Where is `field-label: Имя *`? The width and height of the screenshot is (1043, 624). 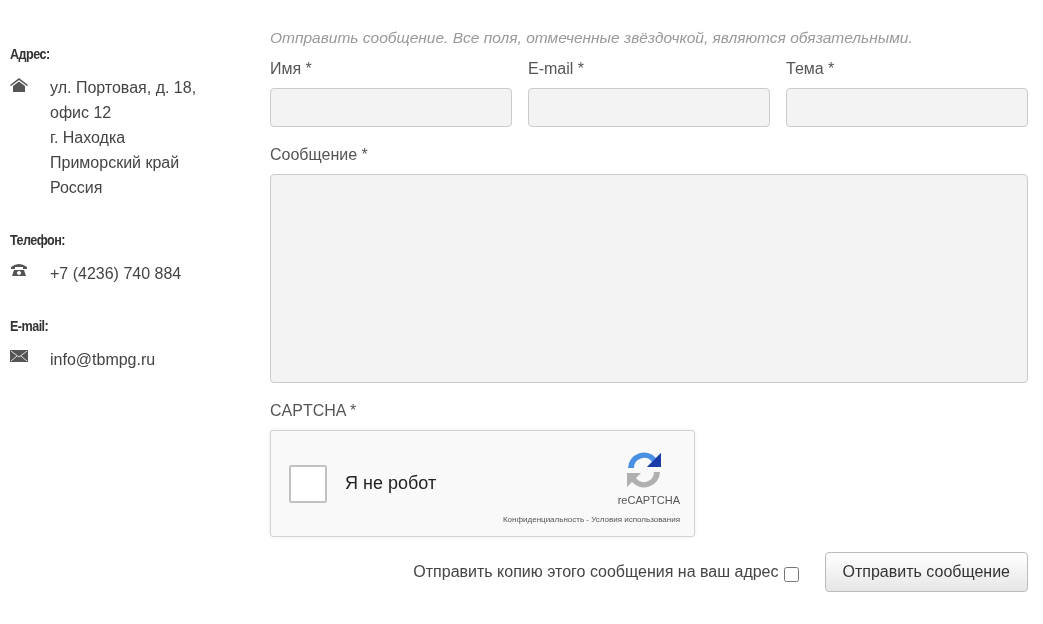 field-label: Имя * is located at coordinates (291, 69).